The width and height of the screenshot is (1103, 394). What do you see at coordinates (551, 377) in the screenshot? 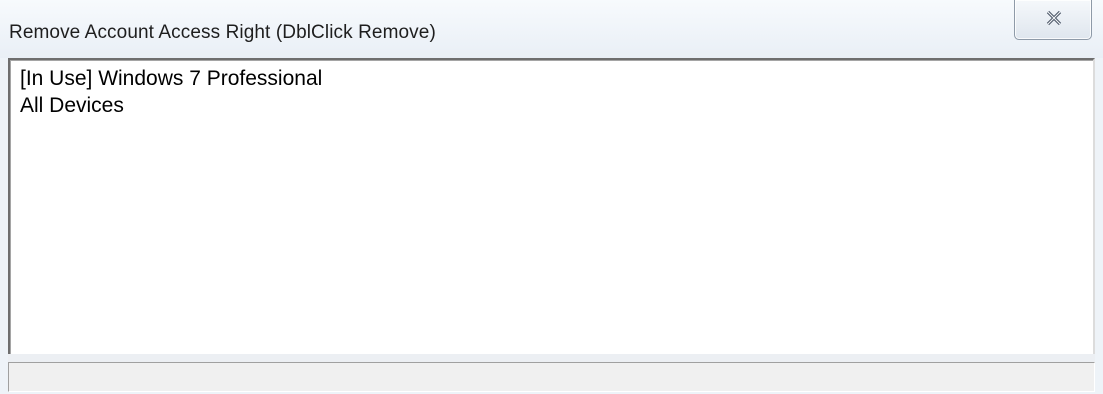
I see `status-bar` at bounding box center [551, 377].